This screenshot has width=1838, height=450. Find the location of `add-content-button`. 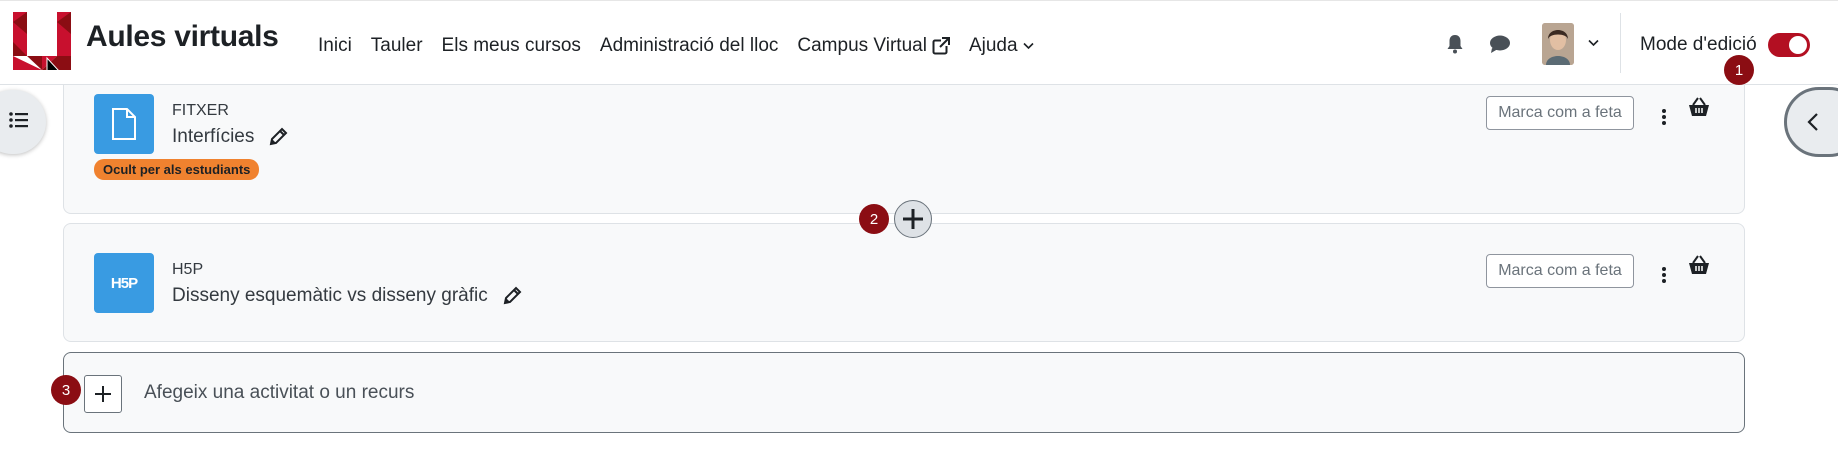

add-content-button is located at coordinates (913, 219).